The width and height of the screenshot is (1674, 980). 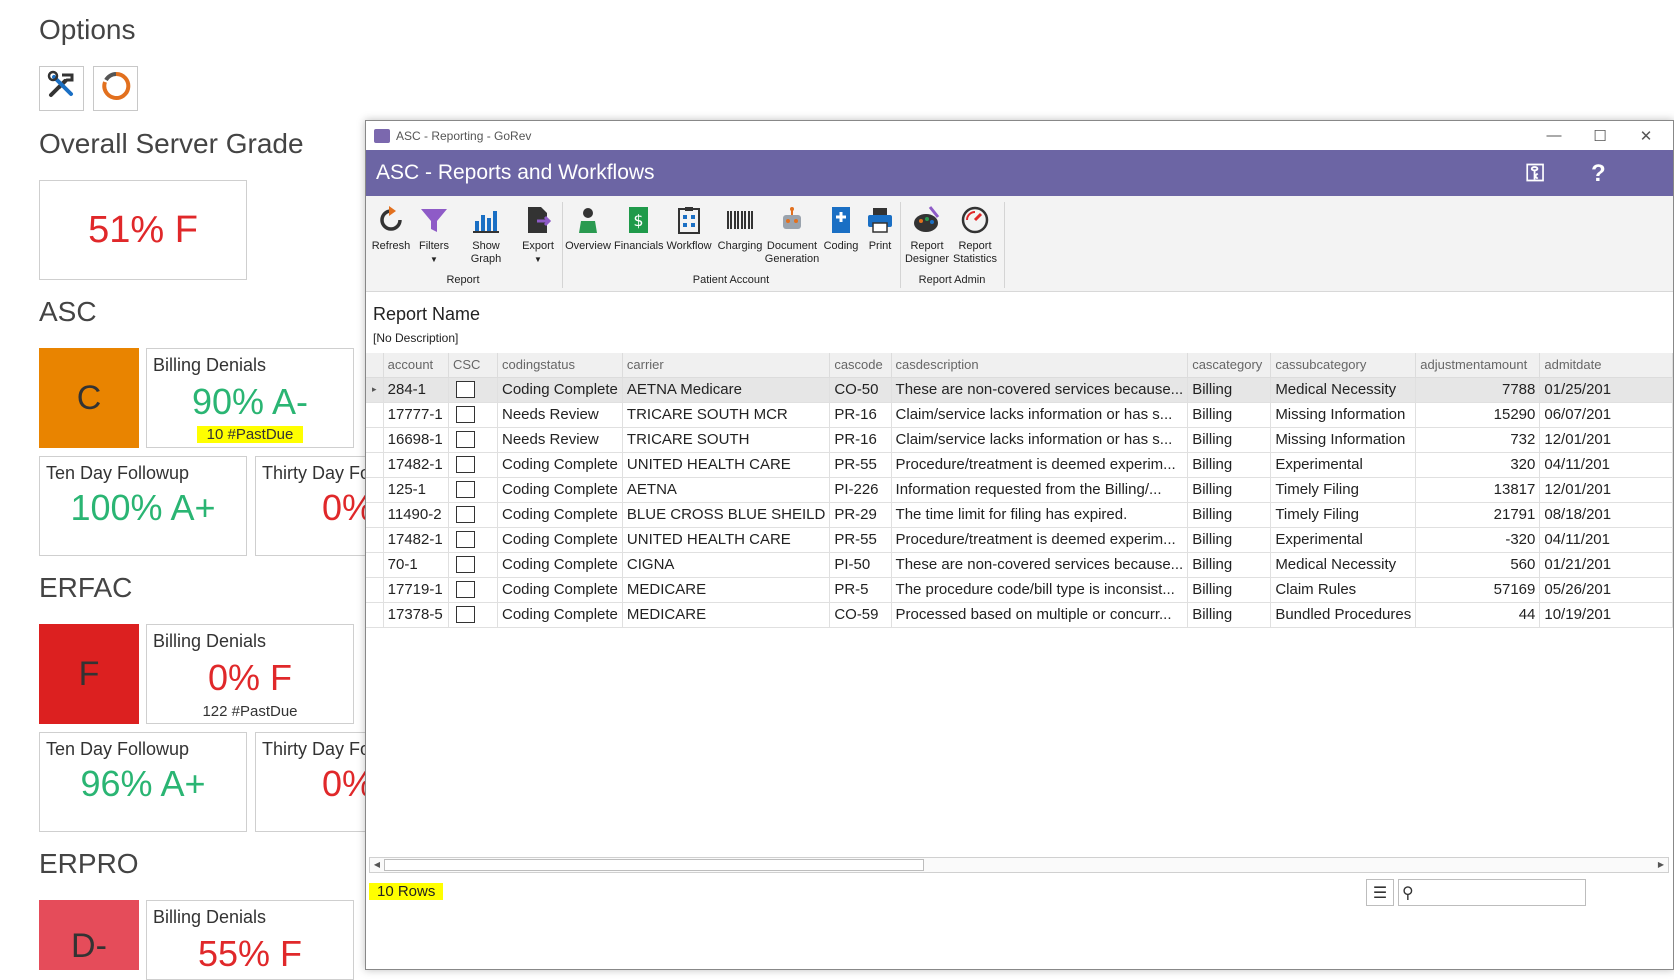 What do you see at coordinates (740, 228) in the screenshot?
I see `charging-button: Charging` at bounding box center [740, 228].